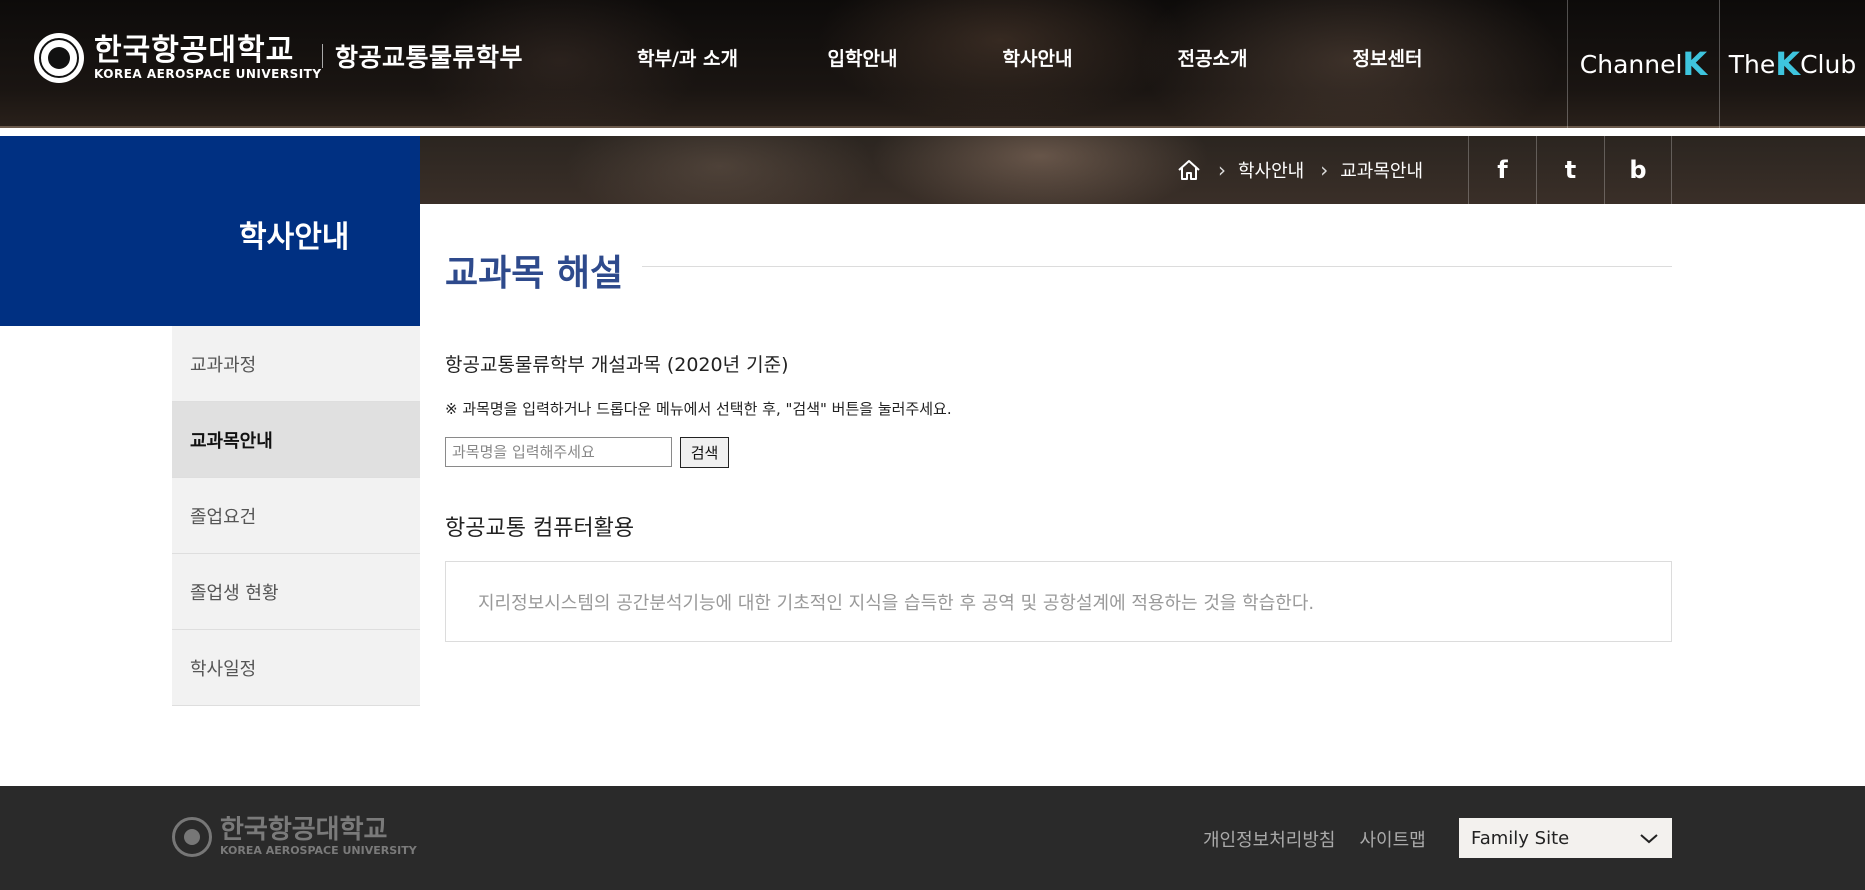 Image resolution: width=1865 pixels, height=890 pixels. Describe the element at coordinates (617, 365) in the screenshot. I see `section-caption: 항공교통물류학부 개설과목 (2020년 기준)` at that location.